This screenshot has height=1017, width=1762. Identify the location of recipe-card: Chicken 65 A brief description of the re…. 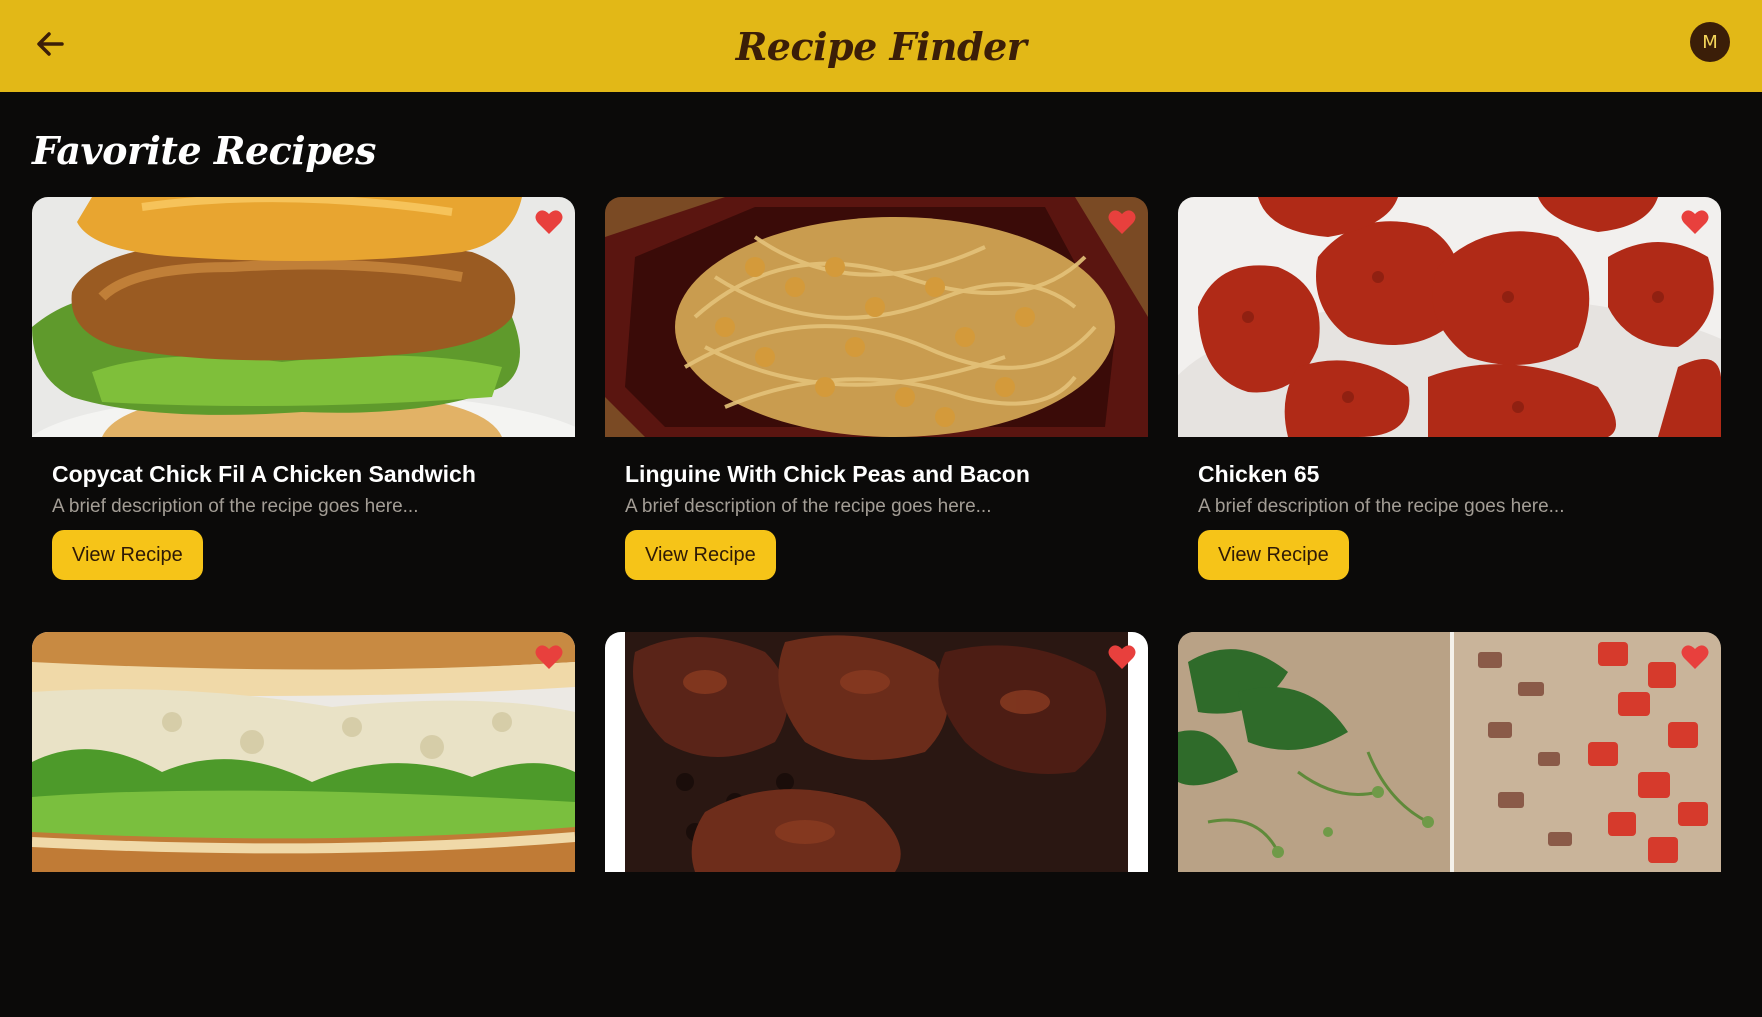
(1449, 389).